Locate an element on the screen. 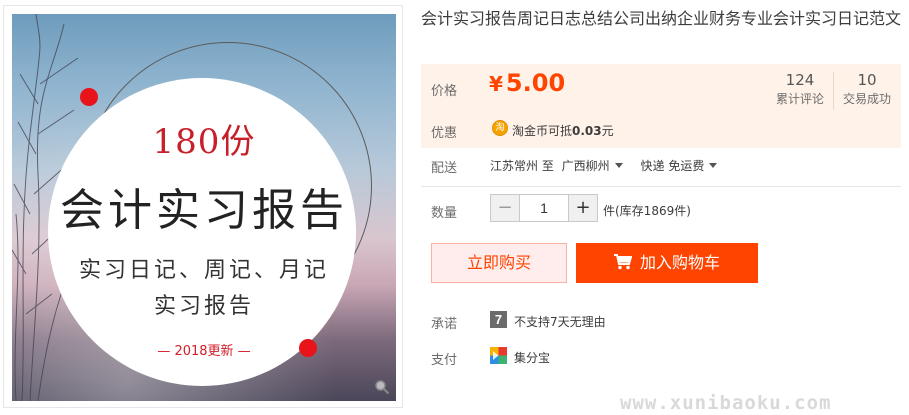 This screenshot has height=415, width=909. quantity-label: 数量 is located at coordinates (444, 213).